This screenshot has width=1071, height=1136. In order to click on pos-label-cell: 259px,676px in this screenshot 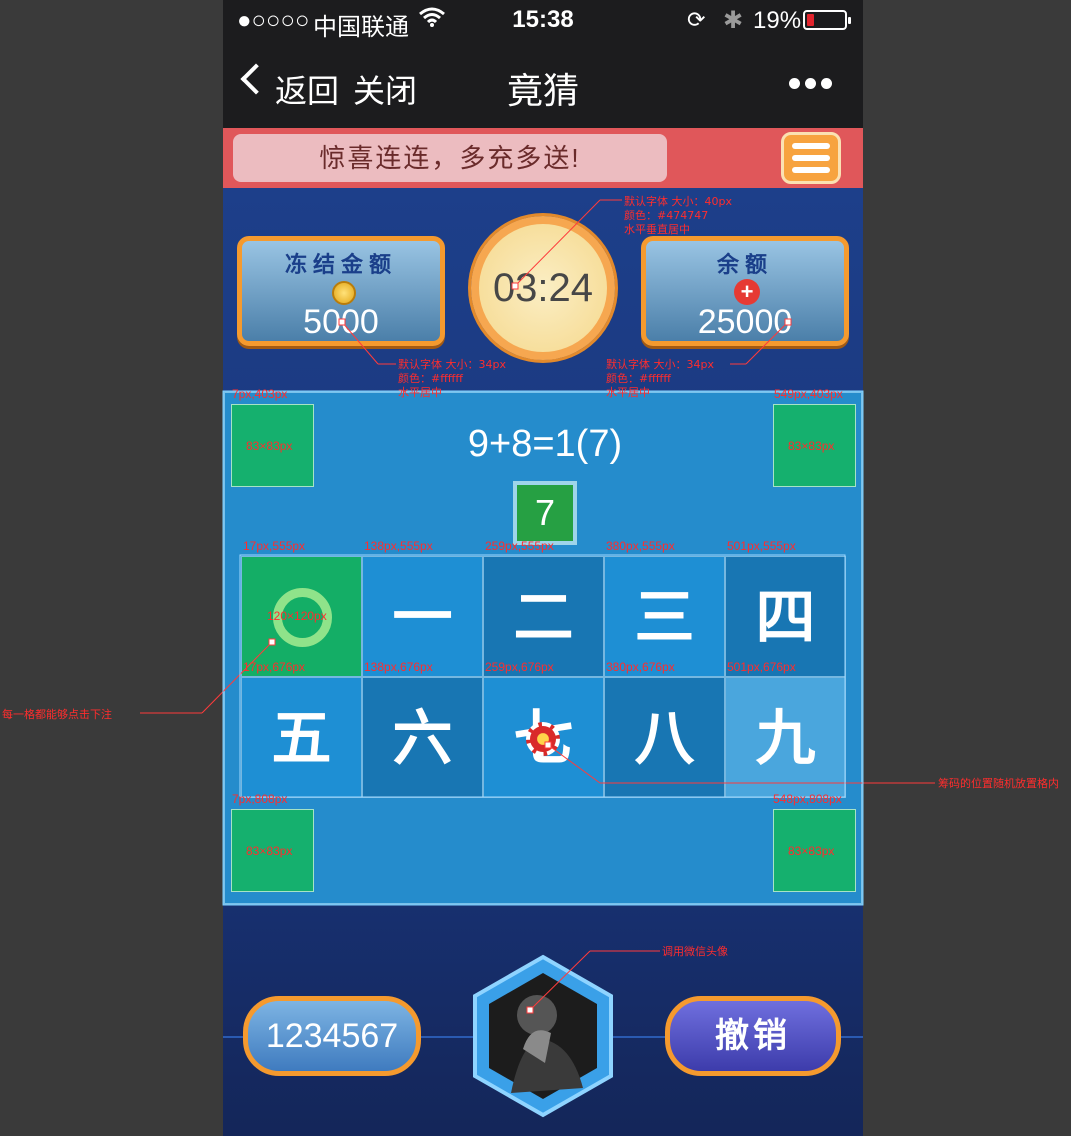, I will do `click(519, 667)`.